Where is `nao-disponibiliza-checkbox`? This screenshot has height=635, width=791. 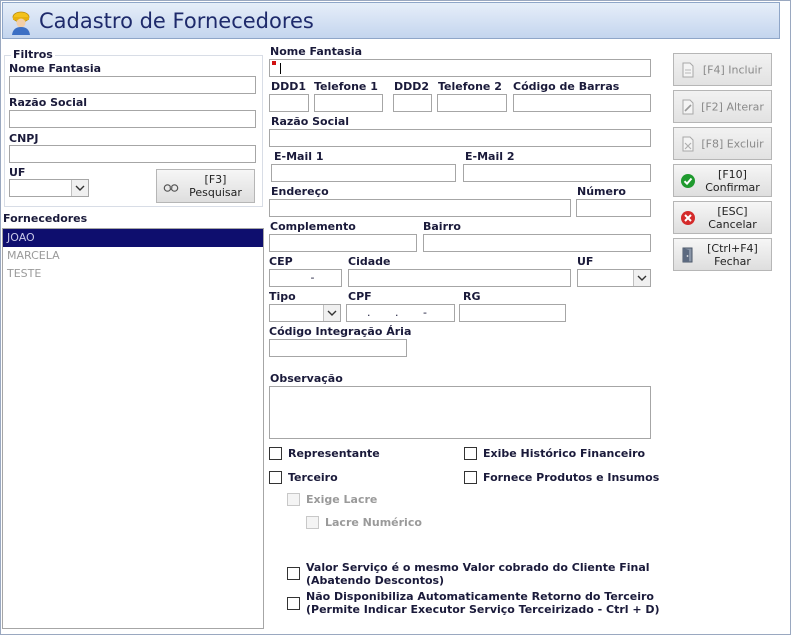
nao-disponibiliza-checkbox is located at coordinates (293, 603).